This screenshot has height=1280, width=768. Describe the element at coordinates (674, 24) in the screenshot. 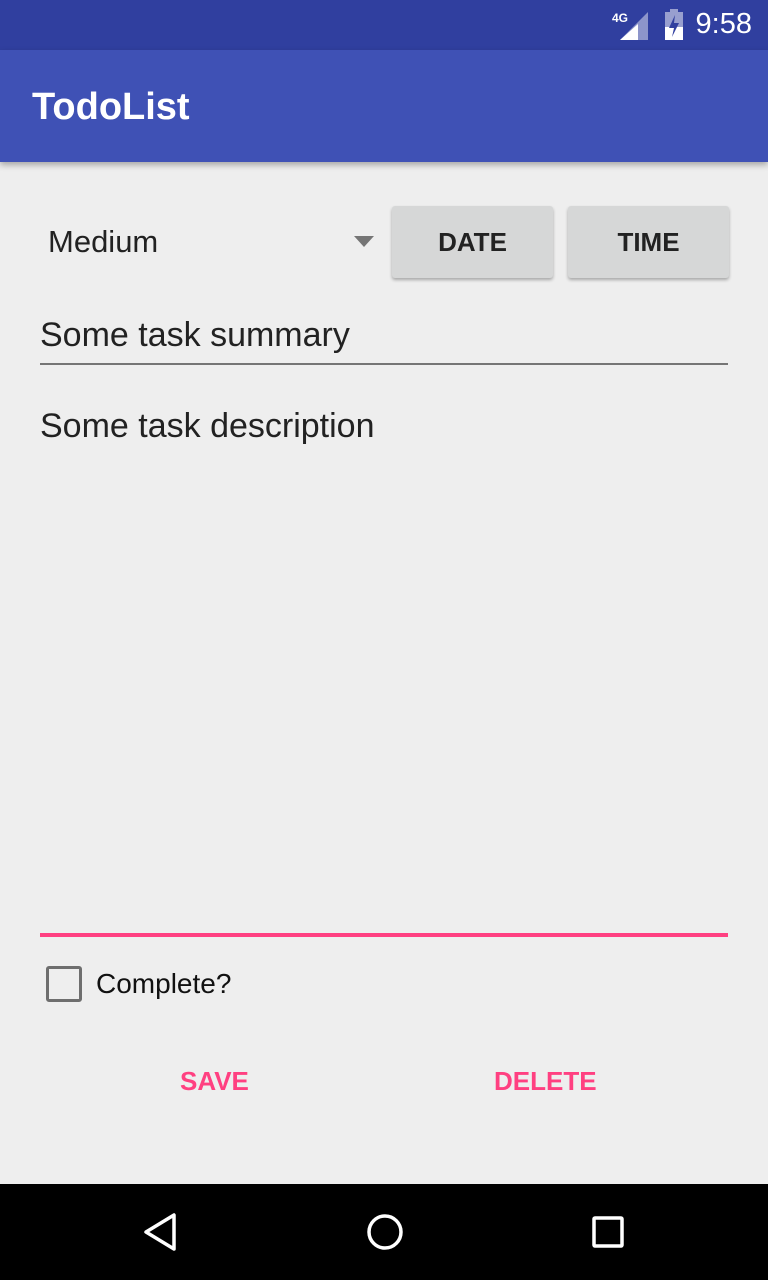

I see `battery-charging-icon` at that location.